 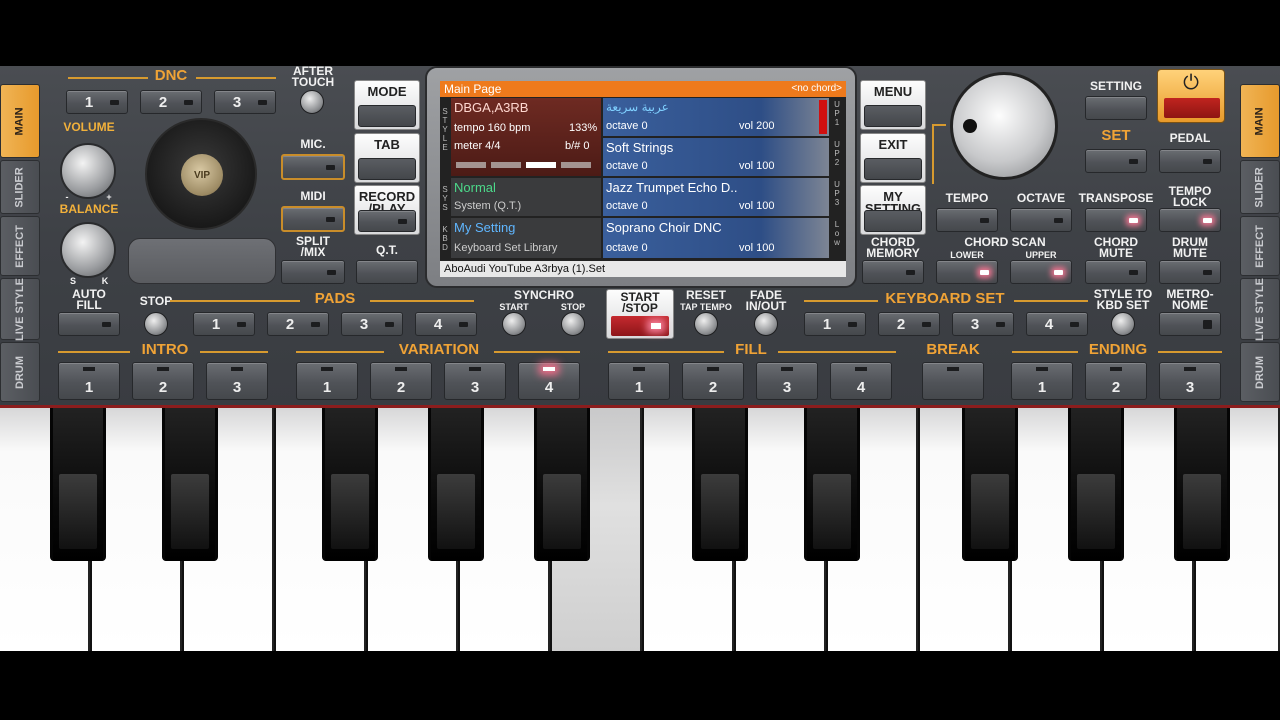 I want to click on tab-main-left: MAIN, so click(x=20, y=121).